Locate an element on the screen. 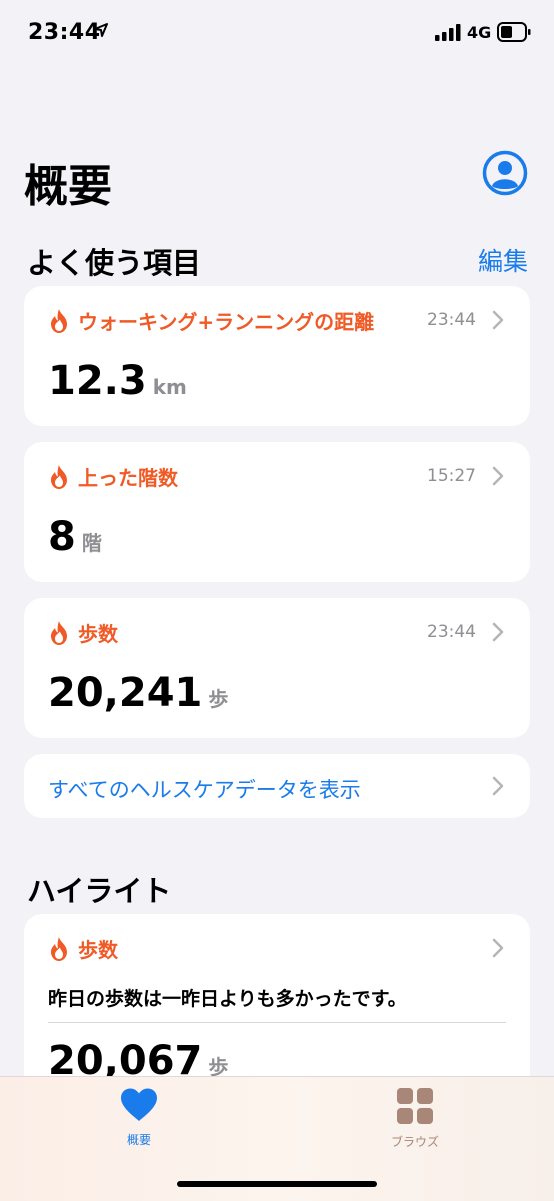 The image size is (554, 1201). tab-browse: ブラウズ is located at coordinates (415, 1118).